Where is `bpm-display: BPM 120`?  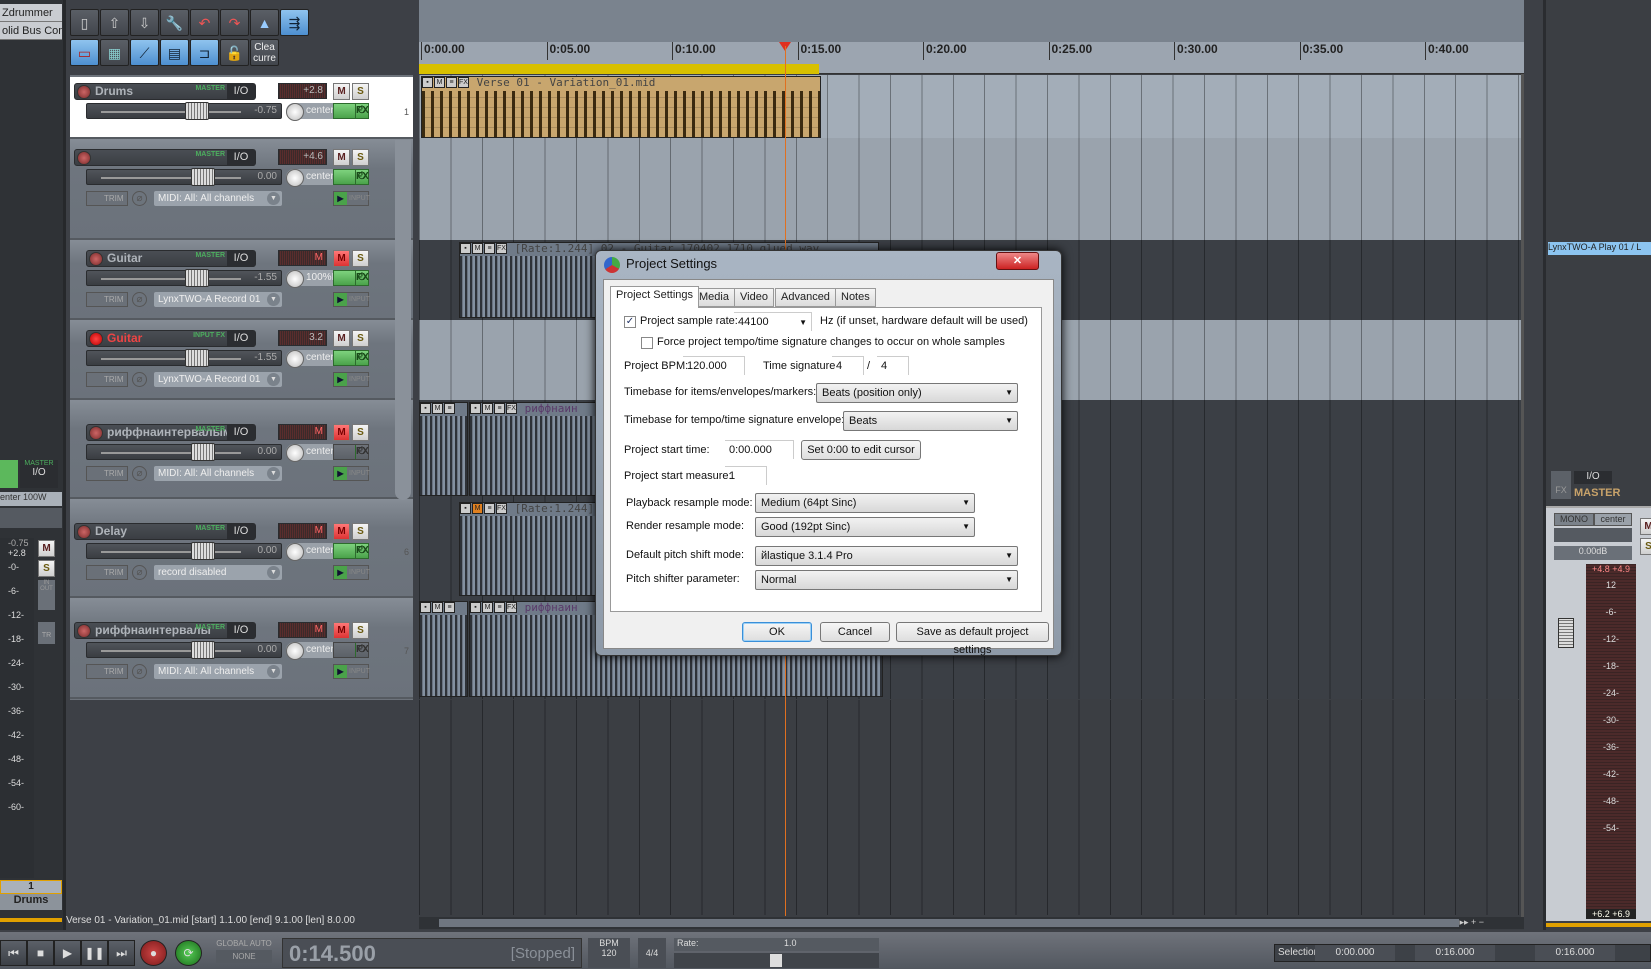
bpm-display: BPM 120 is located at coordinates (609, 953).